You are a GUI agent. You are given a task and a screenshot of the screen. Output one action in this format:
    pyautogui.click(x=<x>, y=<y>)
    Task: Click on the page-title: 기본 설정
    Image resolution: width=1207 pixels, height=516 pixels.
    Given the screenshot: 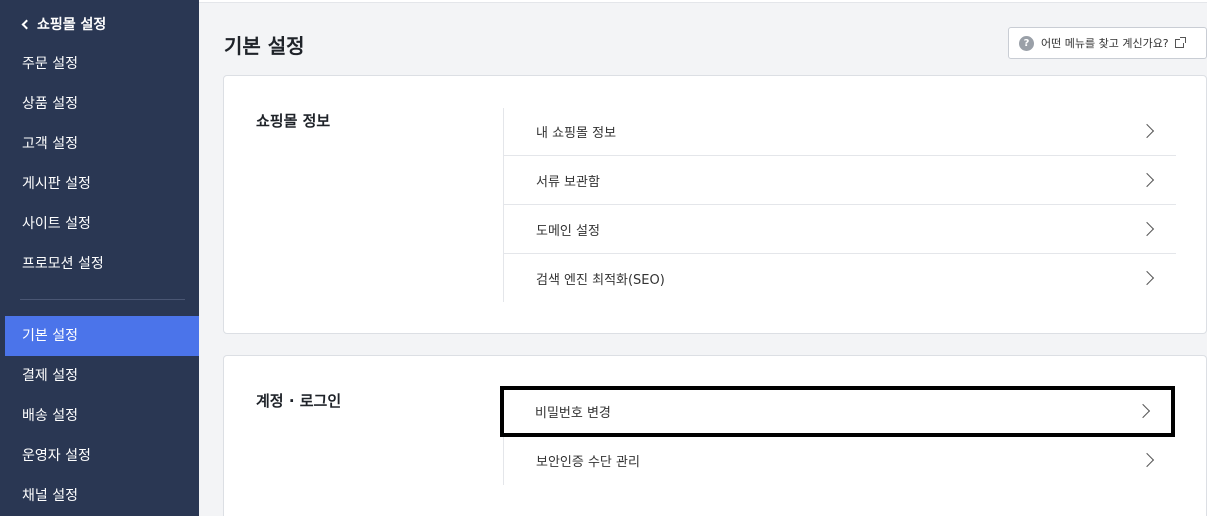 What is the action you would take?
    pyautogui.click(x=264, y=46)
    